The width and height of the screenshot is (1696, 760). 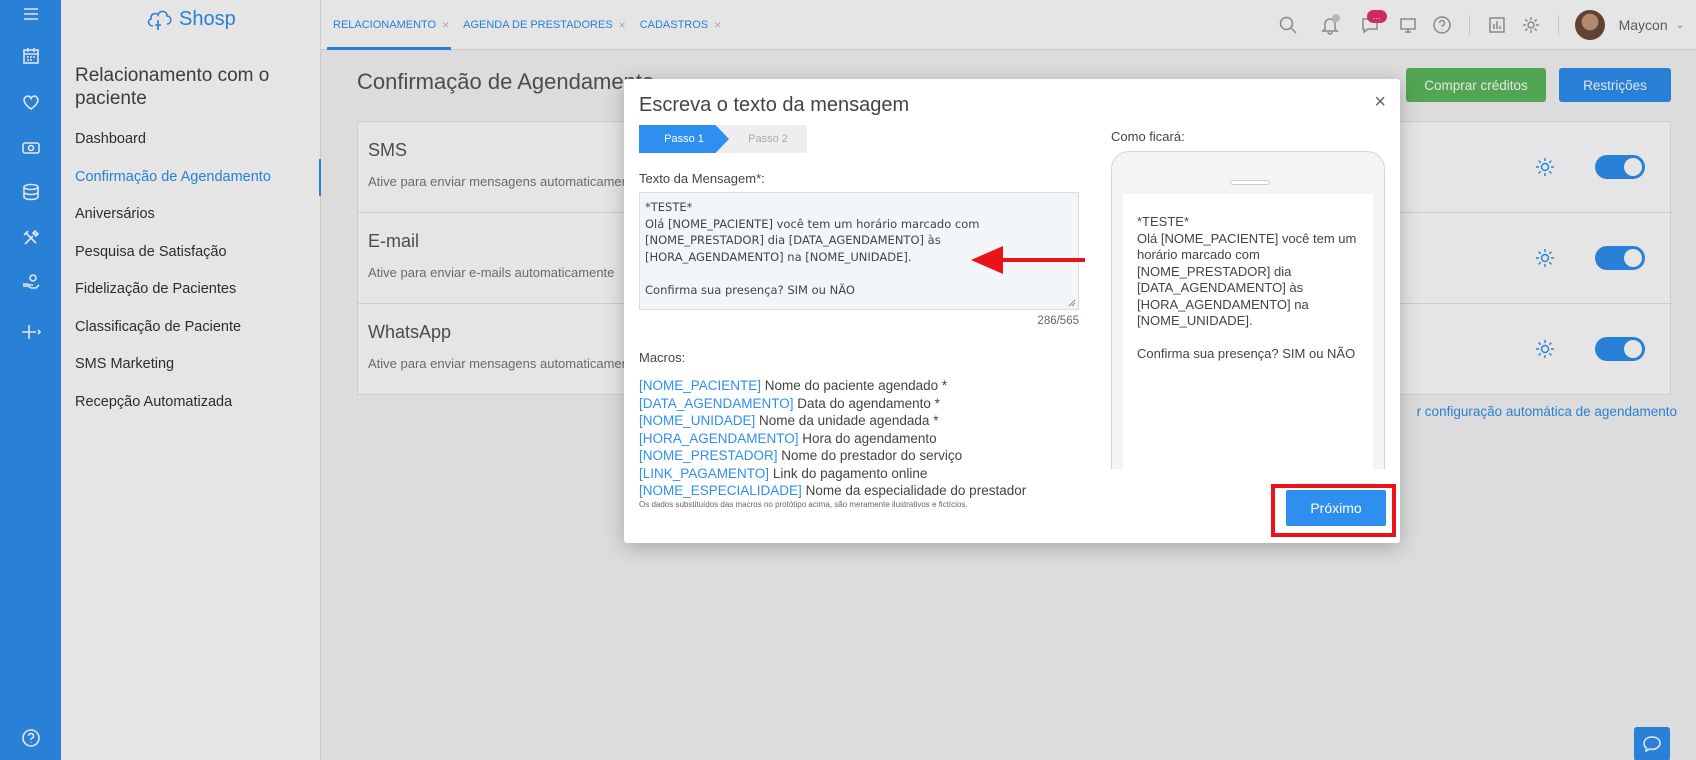 I want to click on macro-desc: Nome do prestador do serviço, so click(x=872, y=455).